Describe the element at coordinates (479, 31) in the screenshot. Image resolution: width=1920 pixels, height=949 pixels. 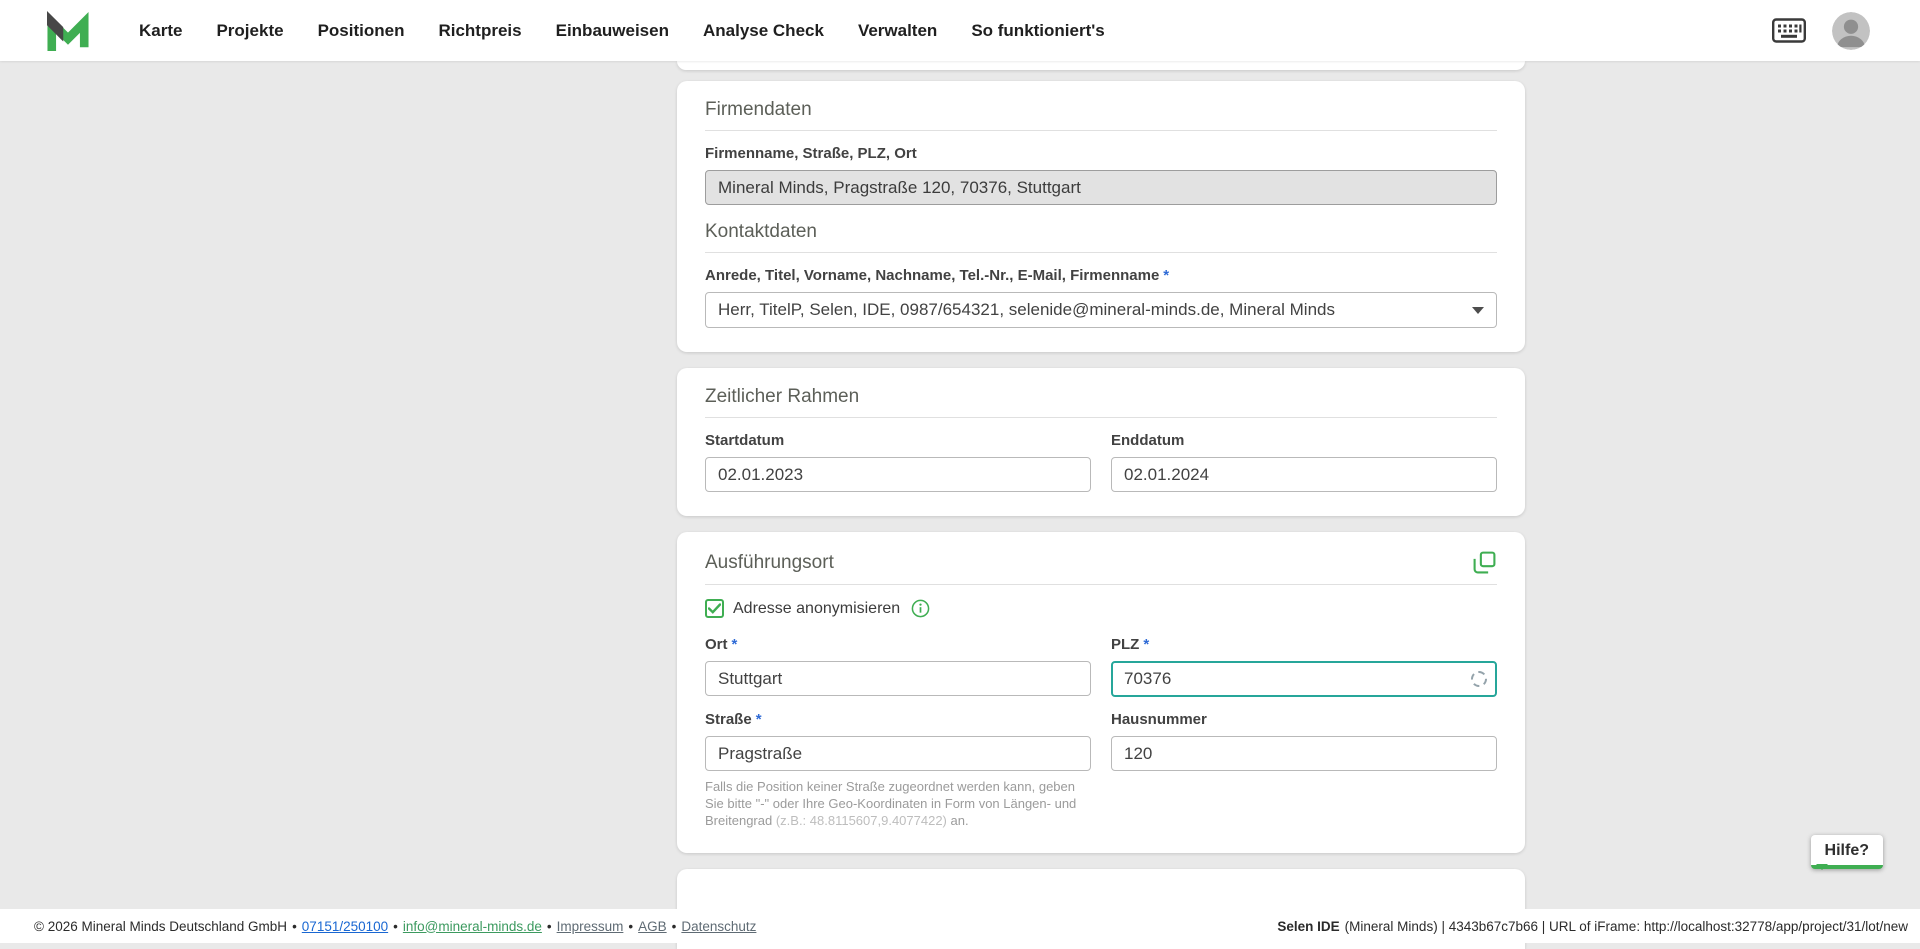
I see `nav-item-richtpreis: Richtpreis` at that location.